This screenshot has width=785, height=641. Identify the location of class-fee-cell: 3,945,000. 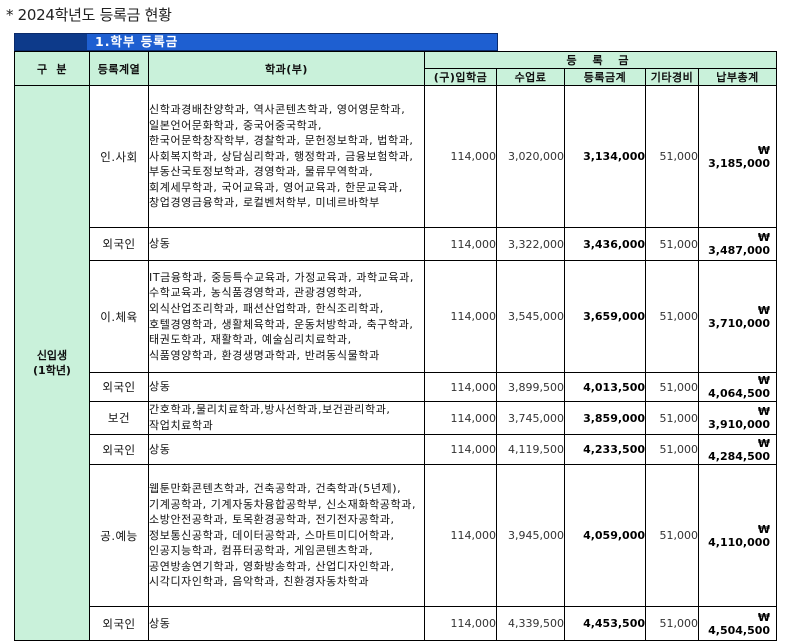
(530, 535).